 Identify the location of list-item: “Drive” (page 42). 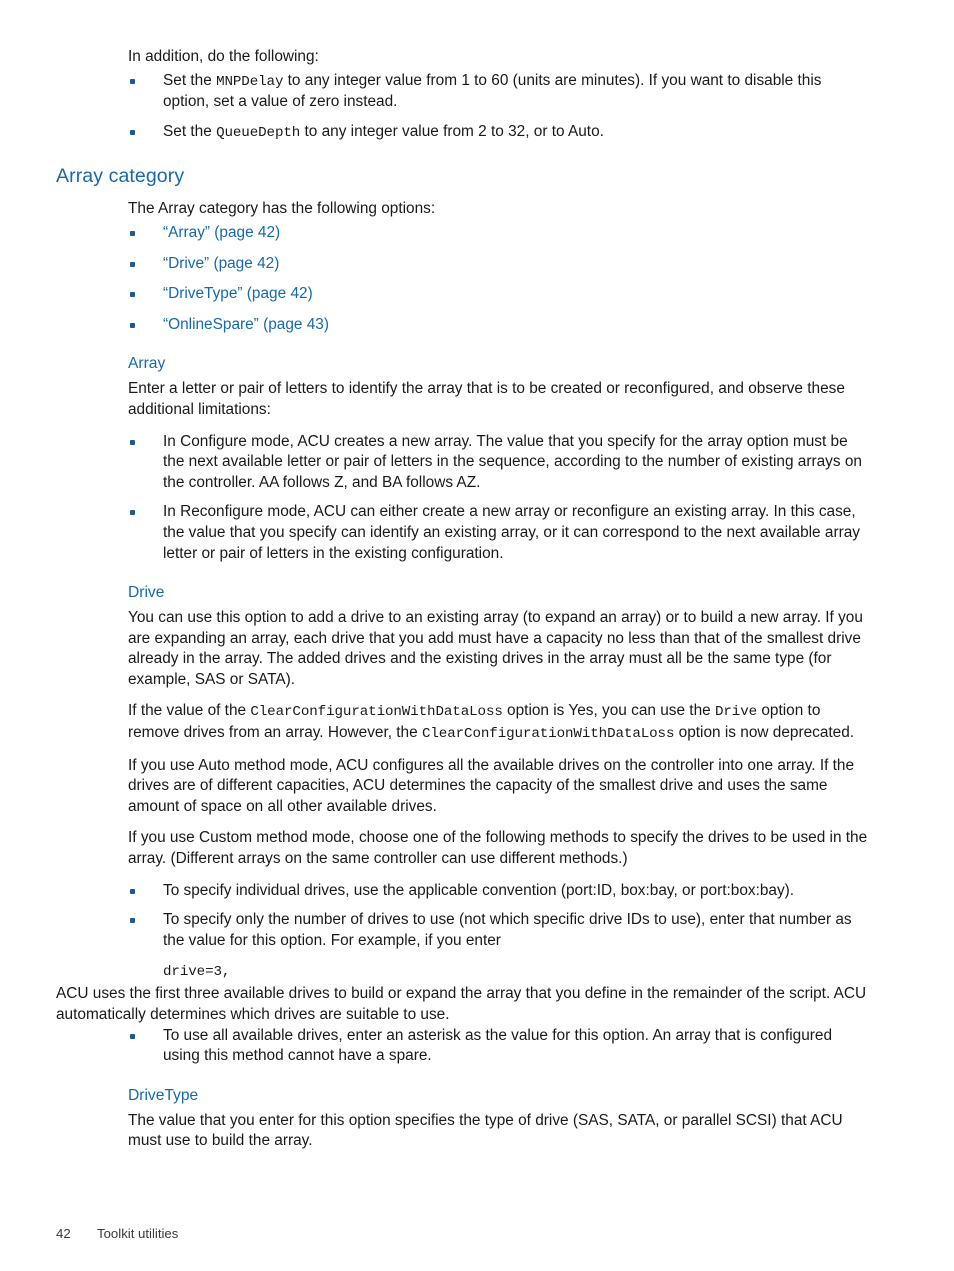
(498, 264).